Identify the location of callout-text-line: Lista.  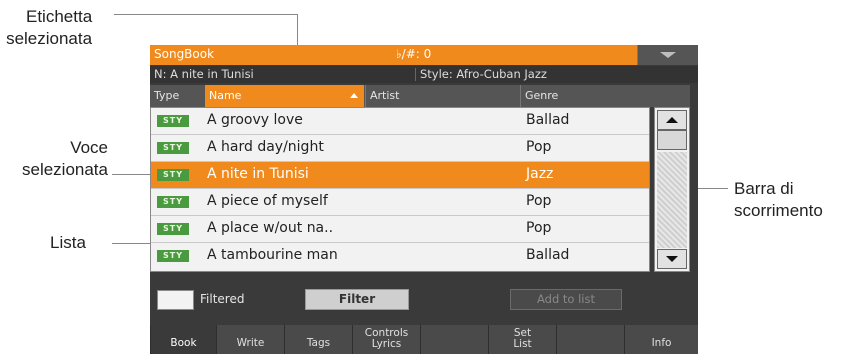
(68, 242).